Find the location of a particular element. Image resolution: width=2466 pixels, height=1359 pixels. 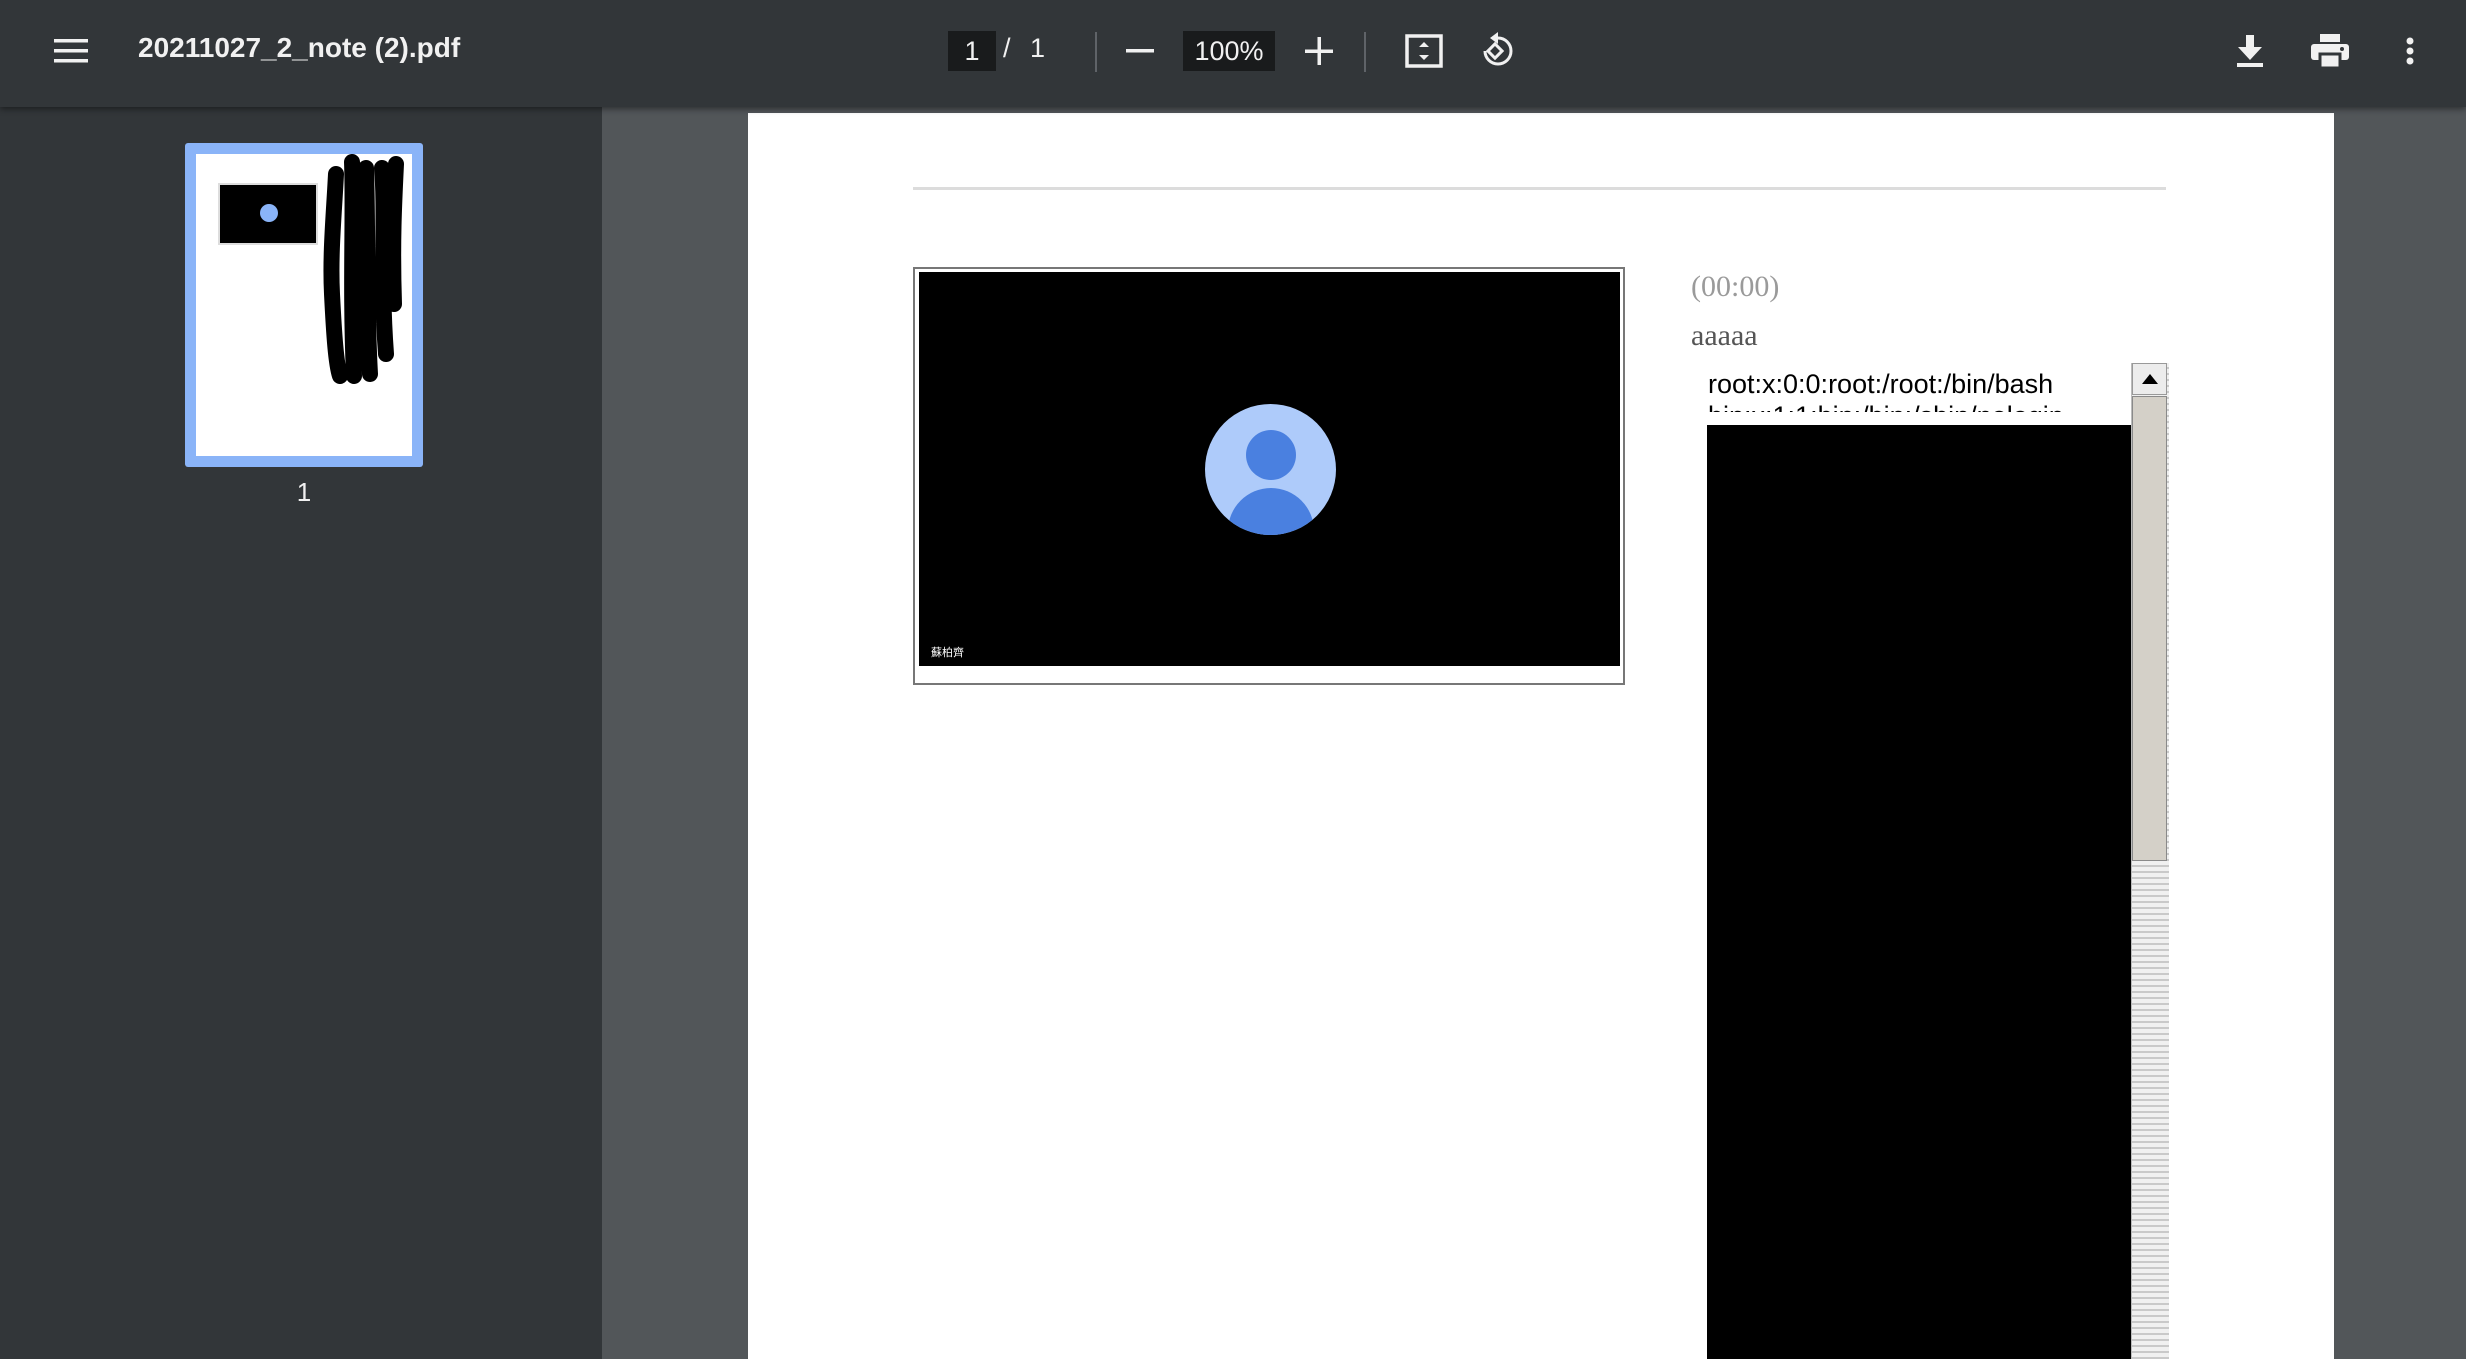

file-line-1: root:x:0:0:root:/root:/bin/bash is located at coordinates (1881, 384).